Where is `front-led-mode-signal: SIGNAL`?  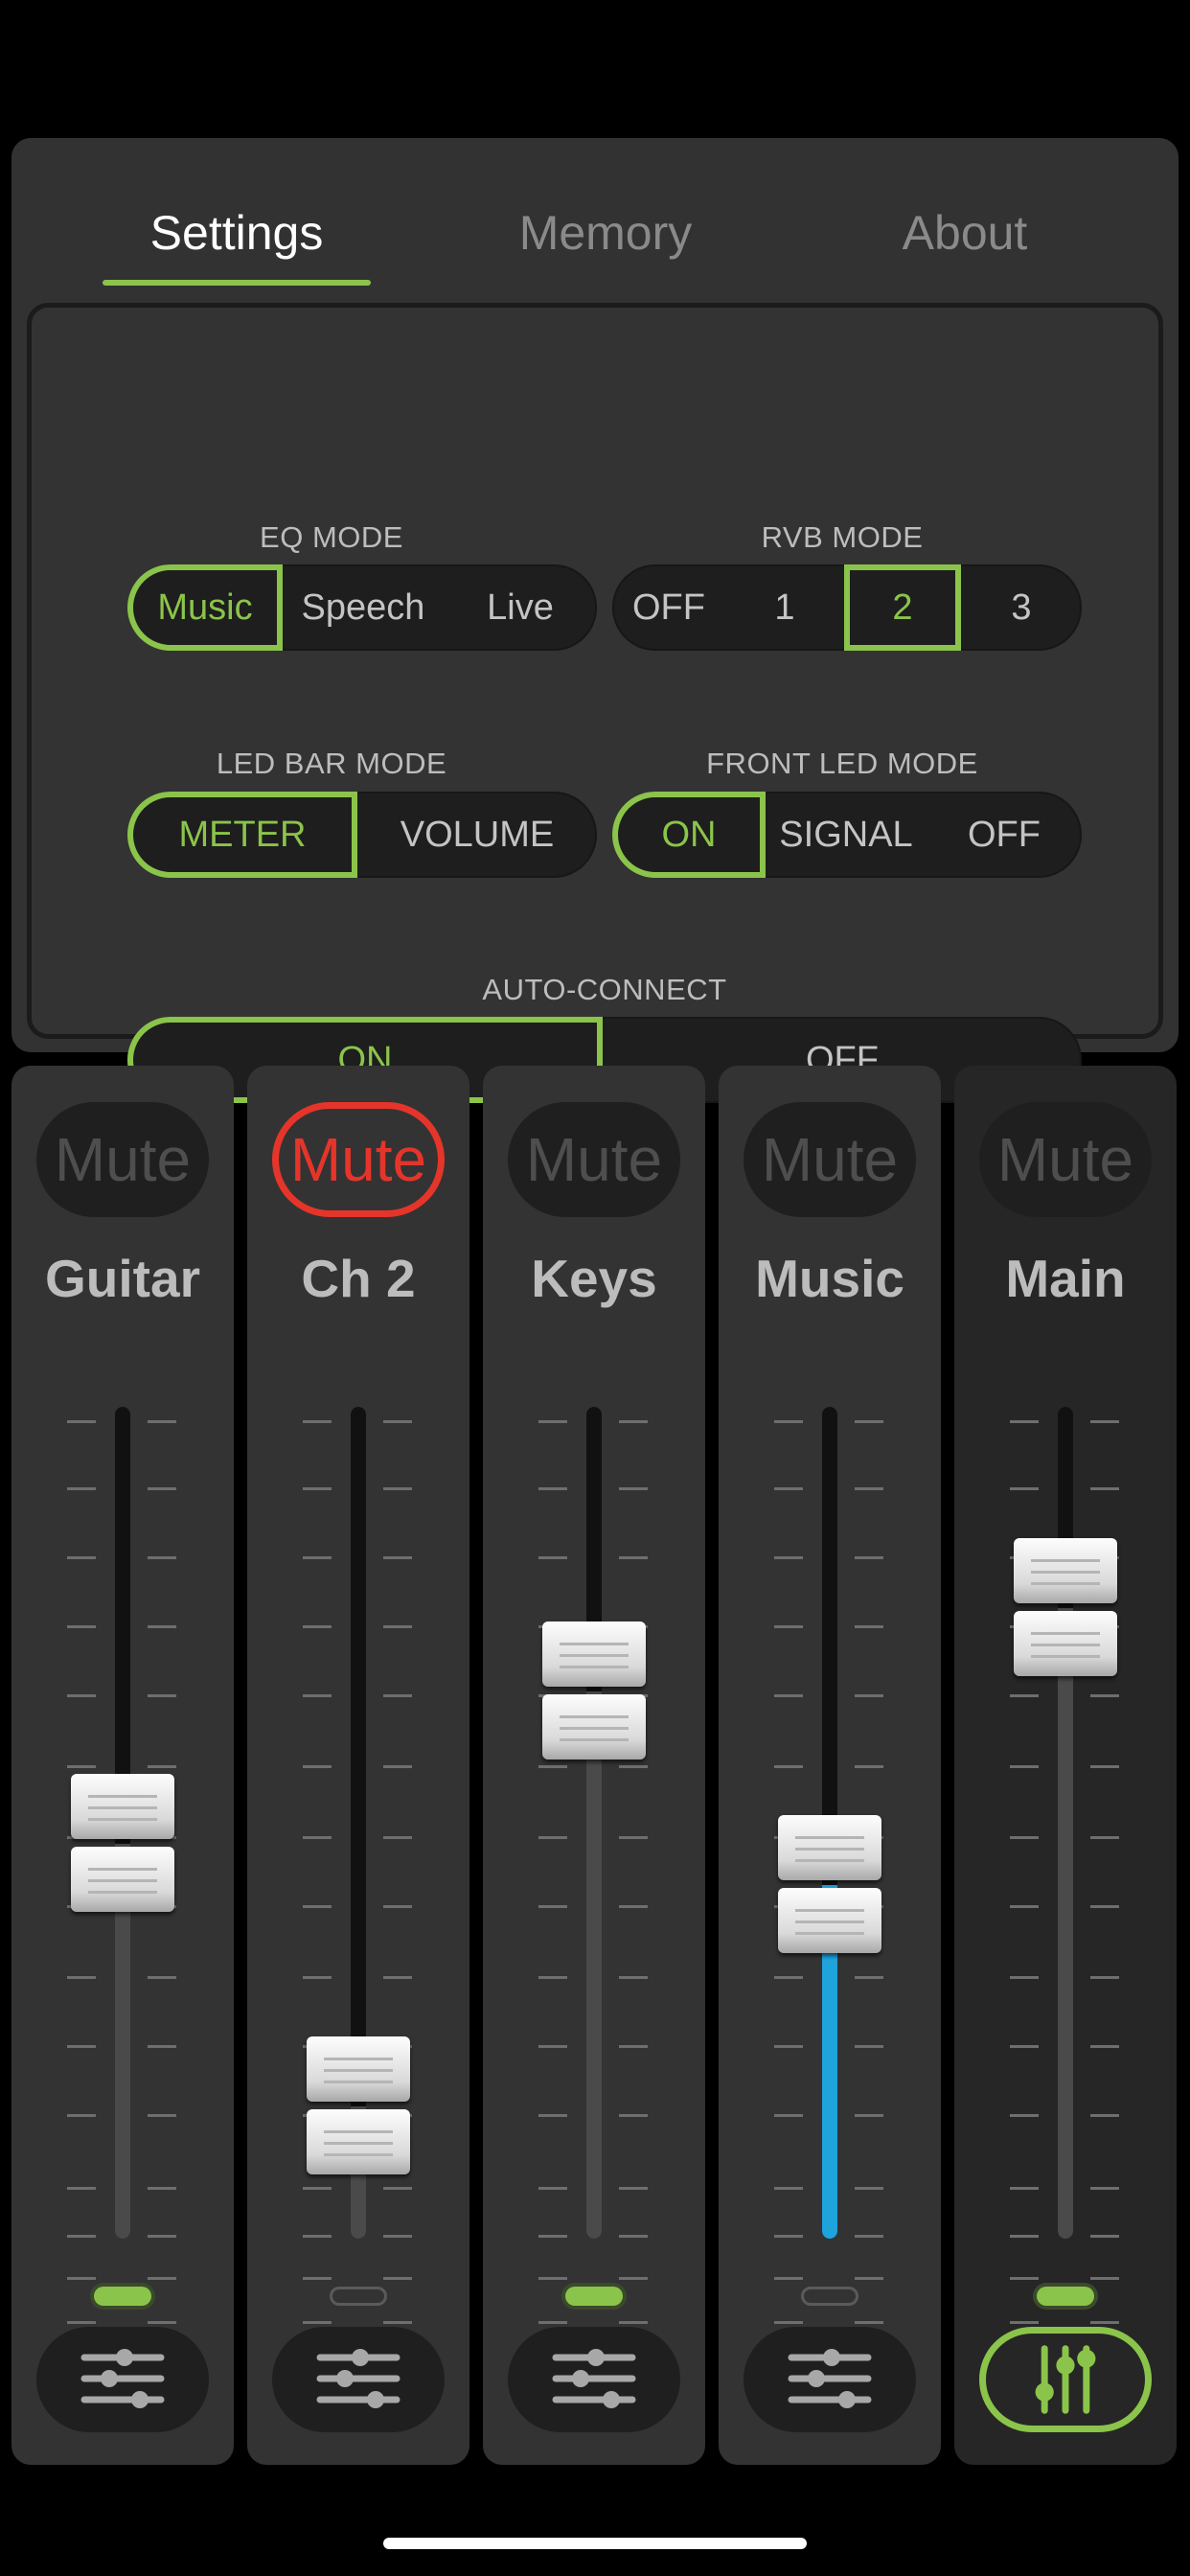
front-led-mode-signal: SIGNAL is located at coordinates (847, 835).